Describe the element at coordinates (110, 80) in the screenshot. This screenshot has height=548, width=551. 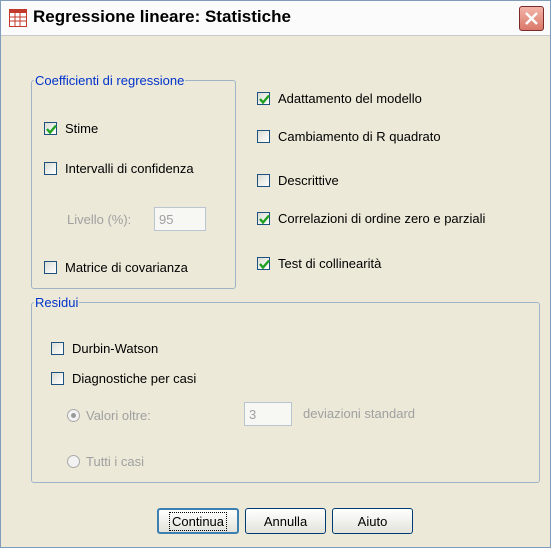
I see `coefficienti-legend: Coefficienti di regressione` at that location.